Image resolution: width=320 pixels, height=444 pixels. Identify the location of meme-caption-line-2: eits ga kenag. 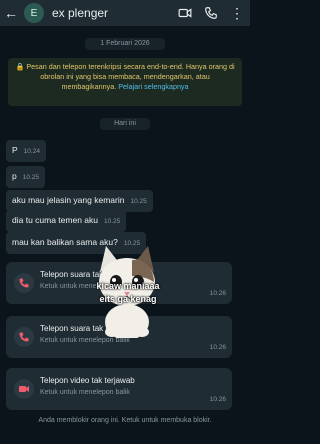
(128, 299).